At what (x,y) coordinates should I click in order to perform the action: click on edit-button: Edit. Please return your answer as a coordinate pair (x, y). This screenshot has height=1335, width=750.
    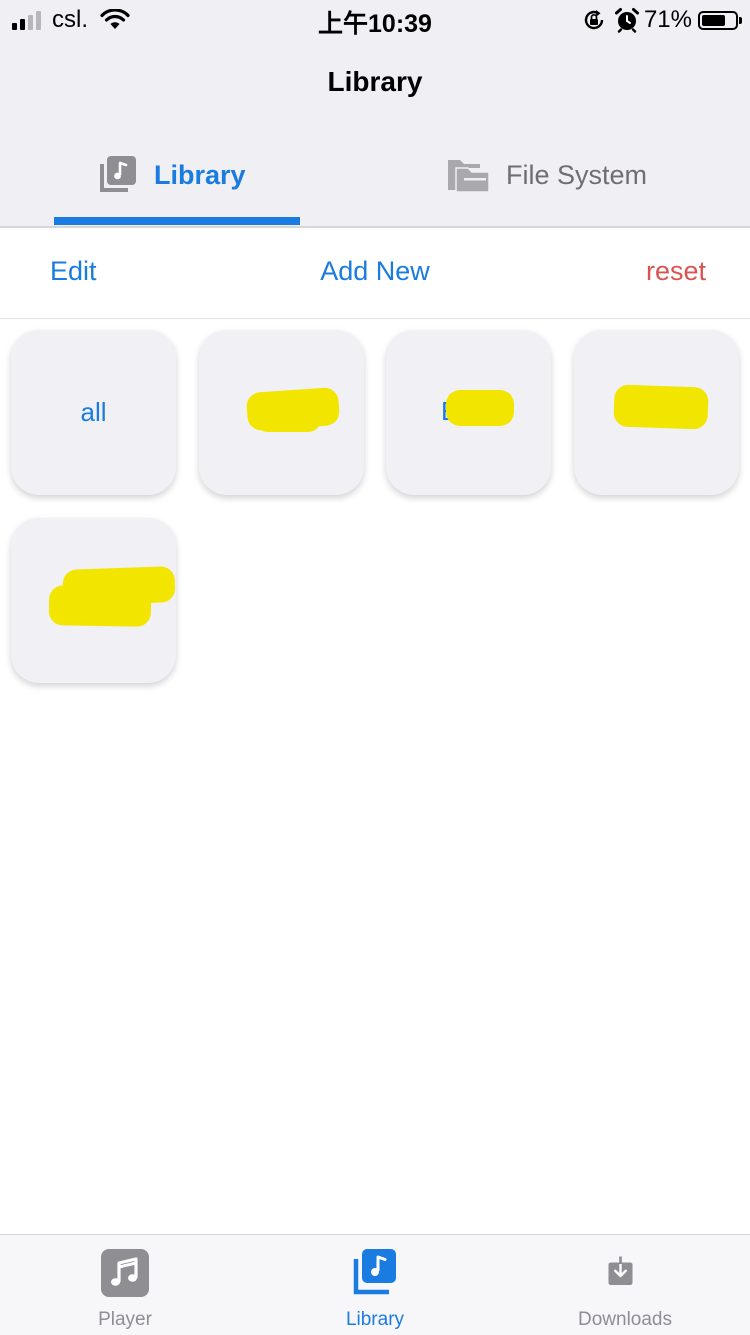
    Looking at the image, I should click on (73, 271).